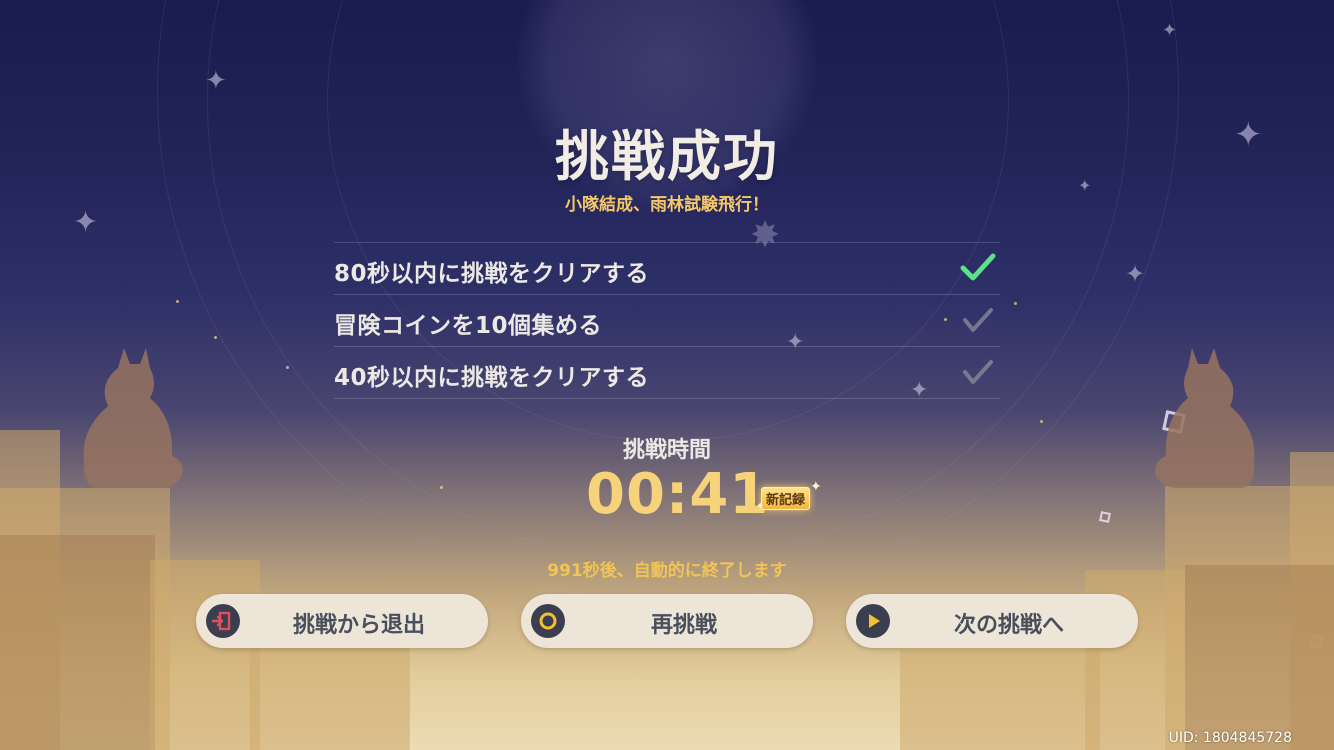  I want to click on objective-item: 冒険コインを10個集める, so click(667, 321).